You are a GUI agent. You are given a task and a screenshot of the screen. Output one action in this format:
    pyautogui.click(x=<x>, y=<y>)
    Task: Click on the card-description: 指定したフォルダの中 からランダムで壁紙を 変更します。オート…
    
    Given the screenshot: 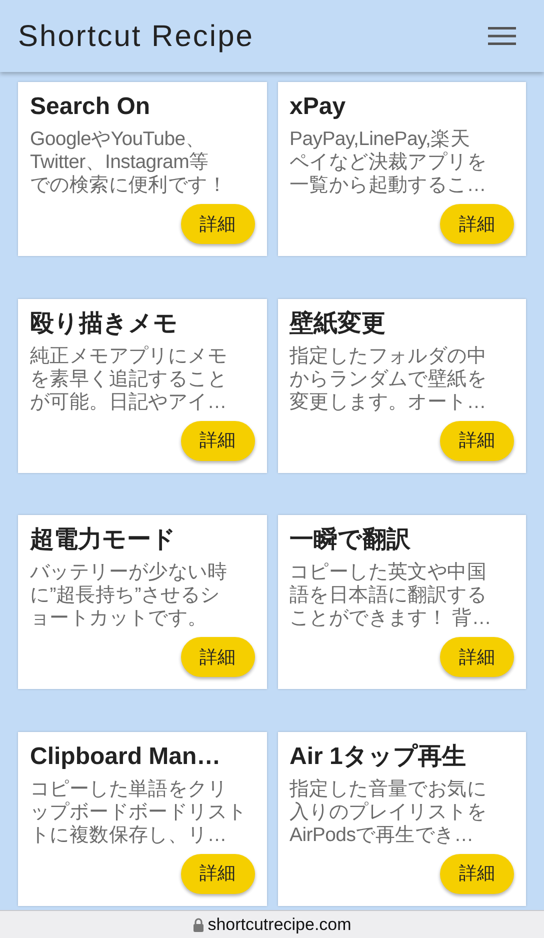 What is the action you would take?
    pyautogui.click(x=388, y=379)
    